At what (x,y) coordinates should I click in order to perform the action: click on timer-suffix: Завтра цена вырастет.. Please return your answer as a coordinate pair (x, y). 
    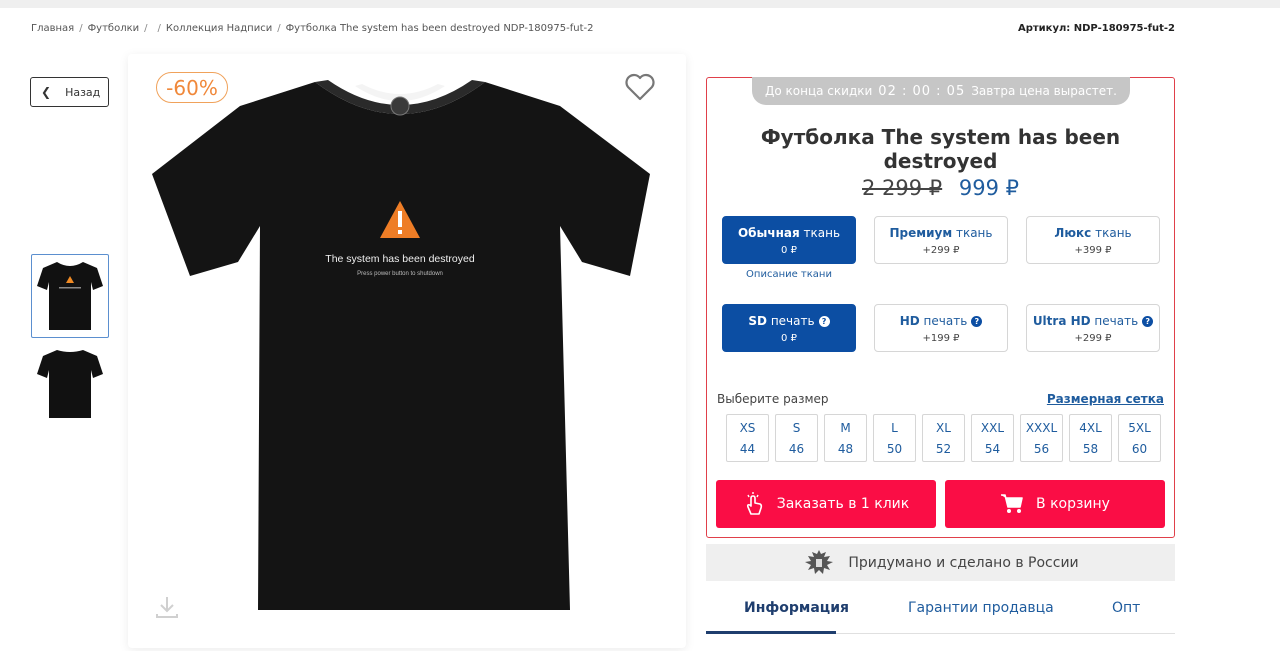
    Looking at the image, I should click on (1044, 91).